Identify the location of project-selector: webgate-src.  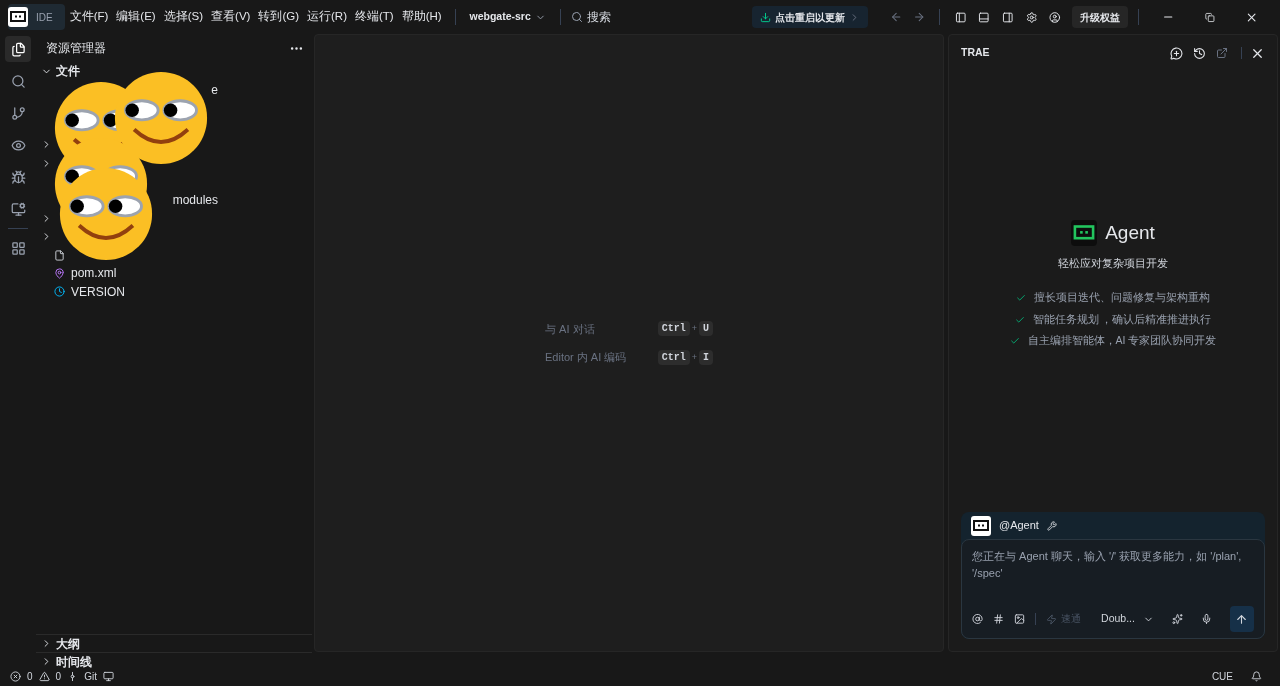
(507, 17).